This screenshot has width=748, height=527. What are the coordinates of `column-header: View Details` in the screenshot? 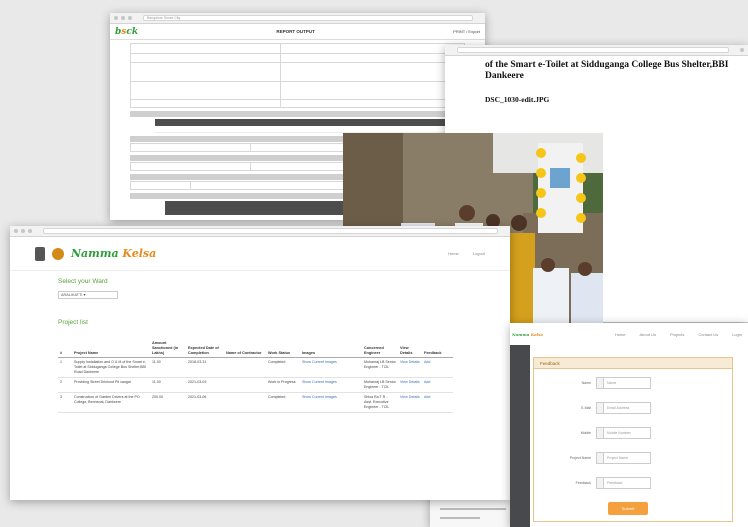 It's located at (410, 349).